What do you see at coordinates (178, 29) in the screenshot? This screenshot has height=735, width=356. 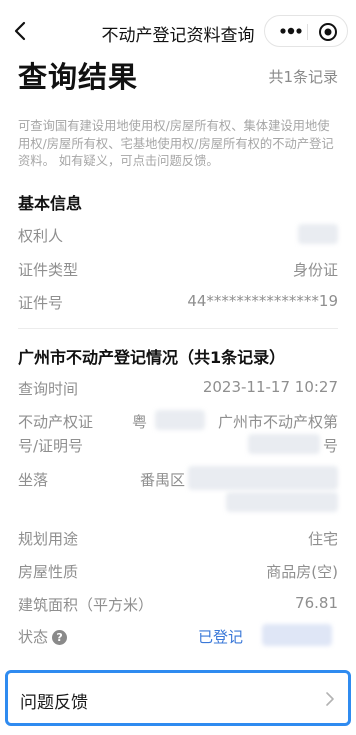 I see `navigation-bar: 不动产登记资料查询` at bounding box center [178, 29].